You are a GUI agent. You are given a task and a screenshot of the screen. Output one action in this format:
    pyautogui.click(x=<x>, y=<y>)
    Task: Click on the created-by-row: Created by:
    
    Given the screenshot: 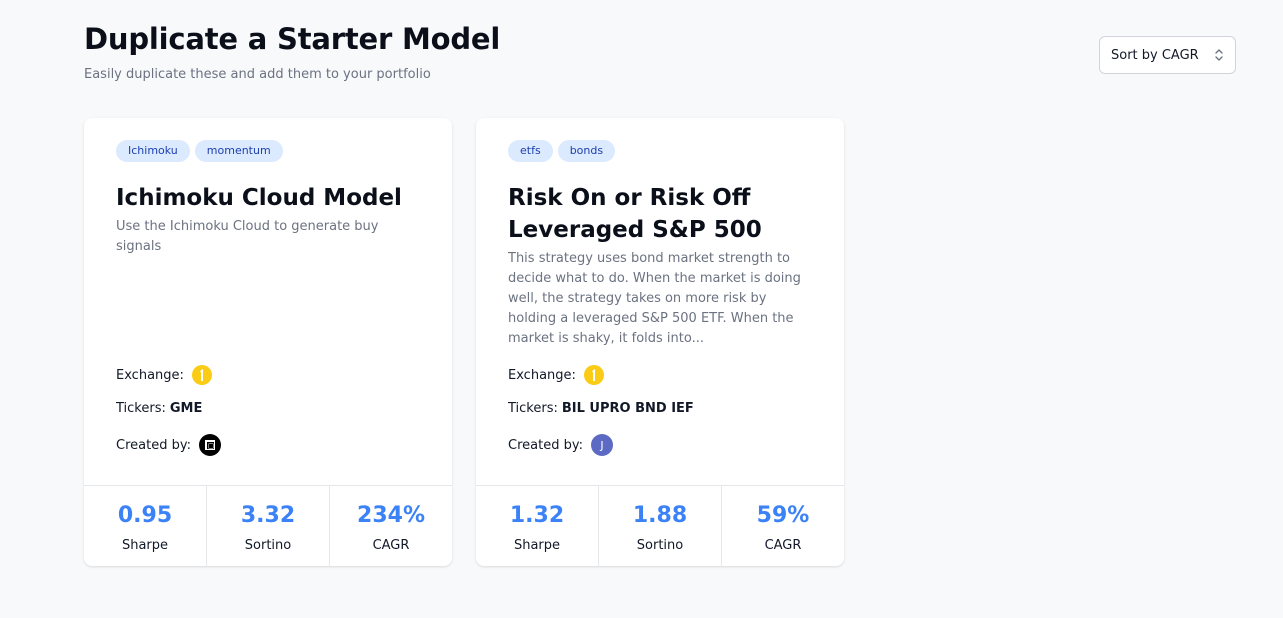 What is the action you would take?
    pyautogui.click(x=168, y=445)
    